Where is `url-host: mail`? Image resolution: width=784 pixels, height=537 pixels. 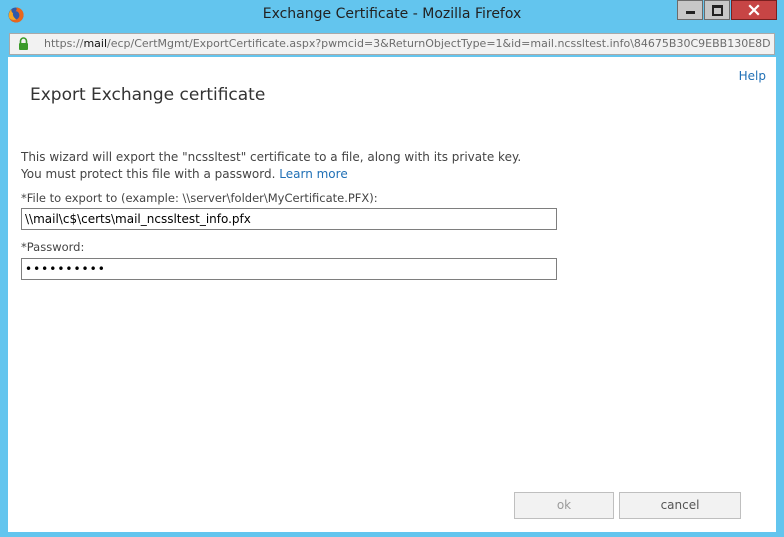
url-host: mail is located at coordinates (95, 43).